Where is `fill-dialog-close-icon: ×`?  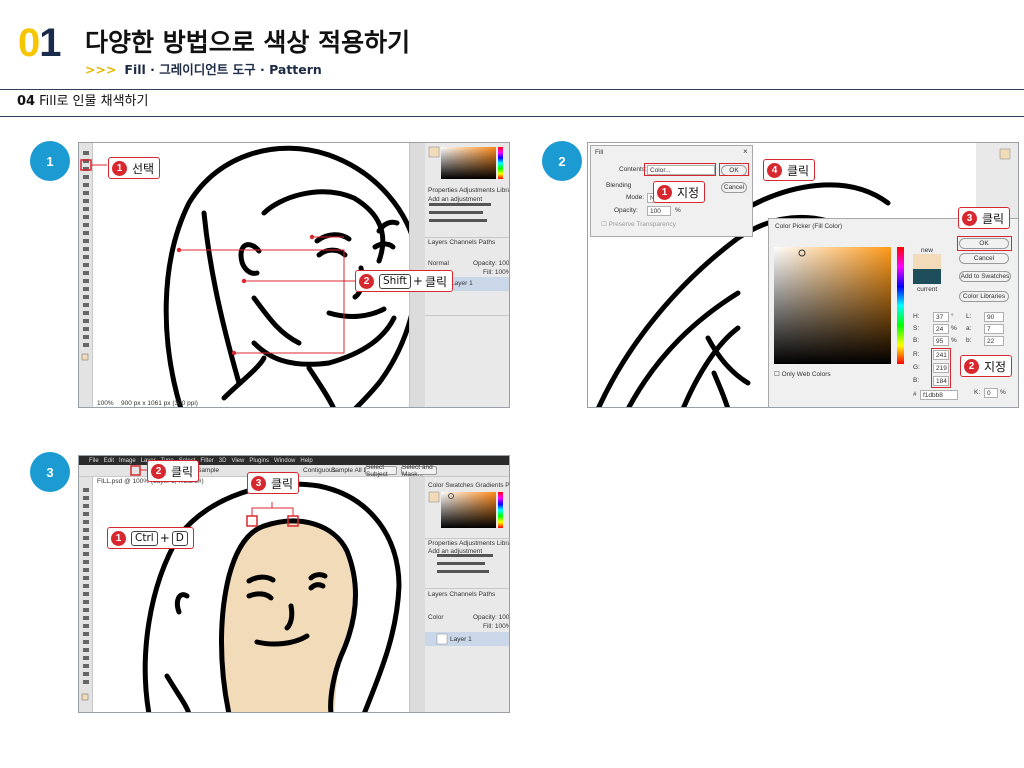 fill-dialog-close-icon: × is located at coordinates (745, 152).